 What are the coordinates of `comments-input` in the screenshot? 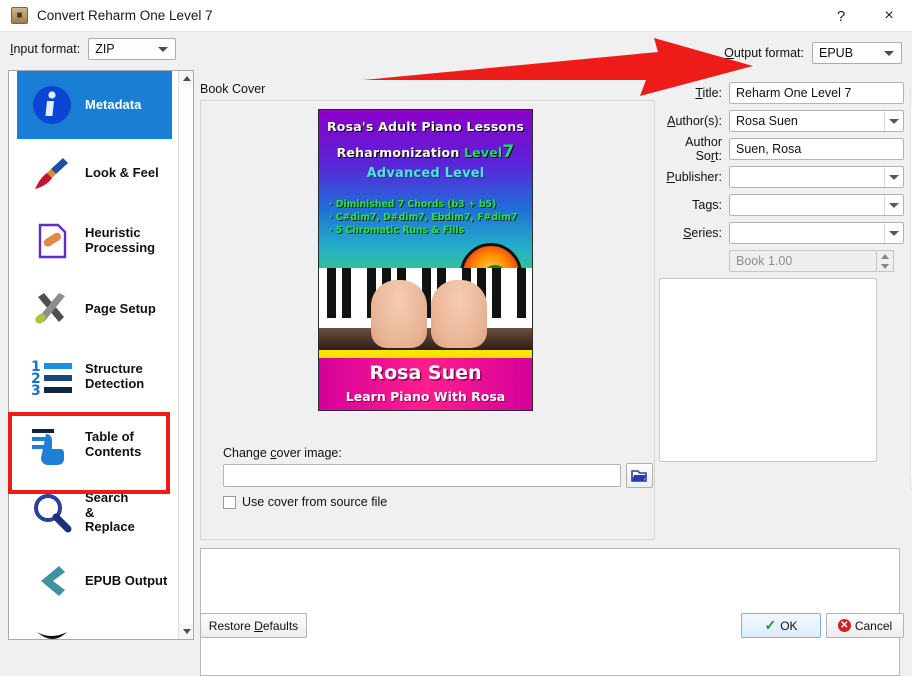 It's located at (768, 370).